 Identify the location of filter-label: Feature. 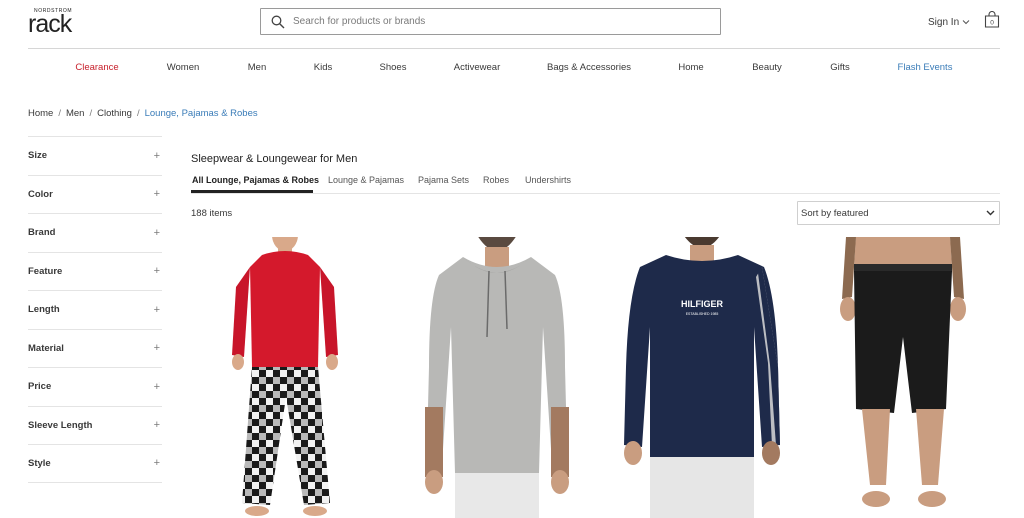
(45, 271).